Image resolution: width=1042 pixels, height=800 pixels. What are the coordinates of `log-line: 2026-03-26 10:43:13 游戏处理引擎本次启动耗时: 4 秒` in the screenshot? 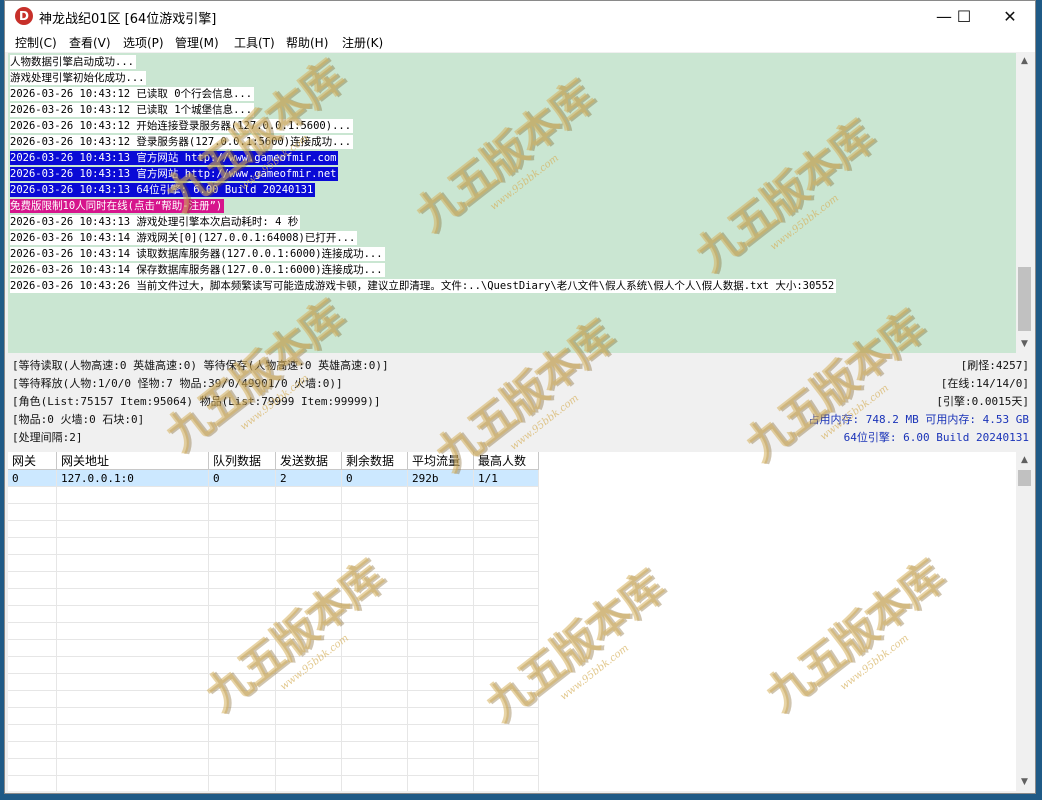 It's located at (155, 222).